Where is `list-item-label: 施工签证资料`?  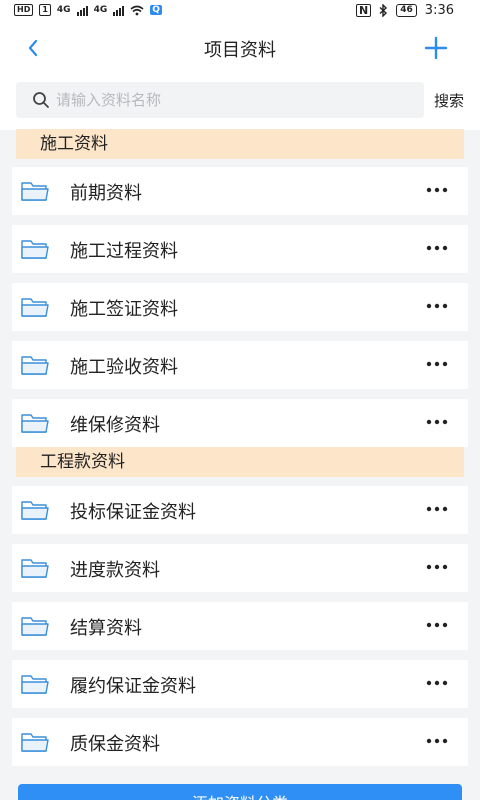 list-item-label: 施工签证资料 is located at coordinates (124, 309).